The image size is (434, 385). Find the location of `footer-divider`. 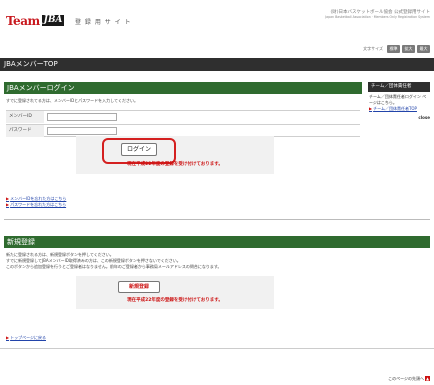

footer-divider is located at coordinates (217, 348).